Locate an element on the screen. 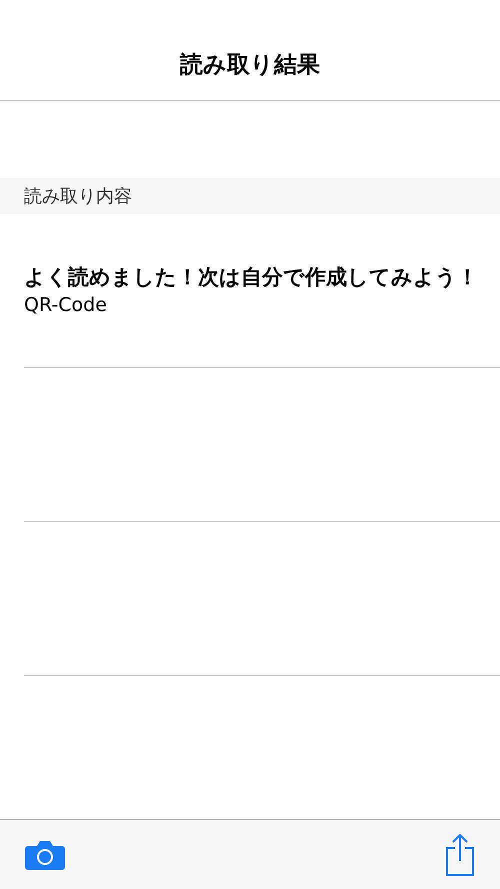 The image size is (500, 889). result-type: QR-Code is located at coordinates (66, 305).